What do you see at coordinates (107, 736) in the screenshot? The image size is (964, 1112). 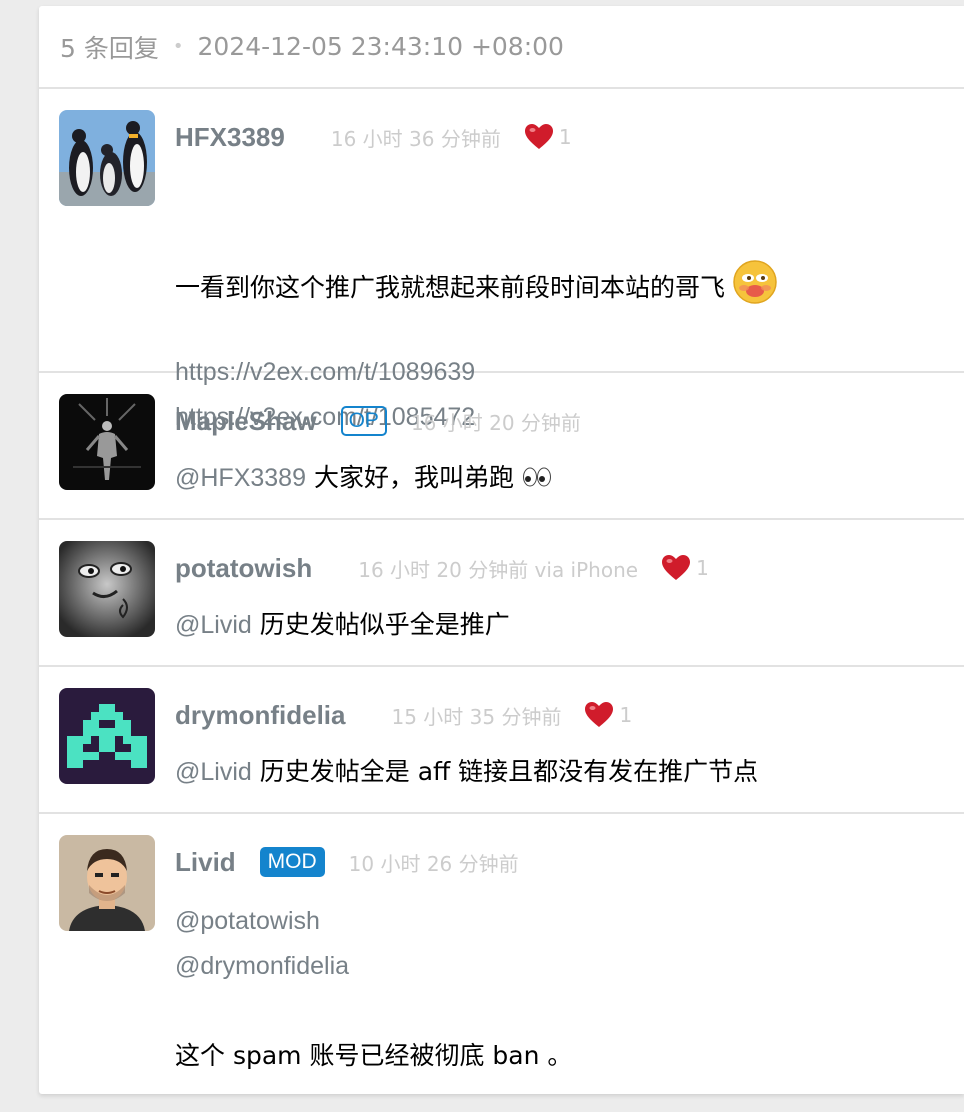 I see `pixel-invader-avatar` at bounding box center [107, 736].